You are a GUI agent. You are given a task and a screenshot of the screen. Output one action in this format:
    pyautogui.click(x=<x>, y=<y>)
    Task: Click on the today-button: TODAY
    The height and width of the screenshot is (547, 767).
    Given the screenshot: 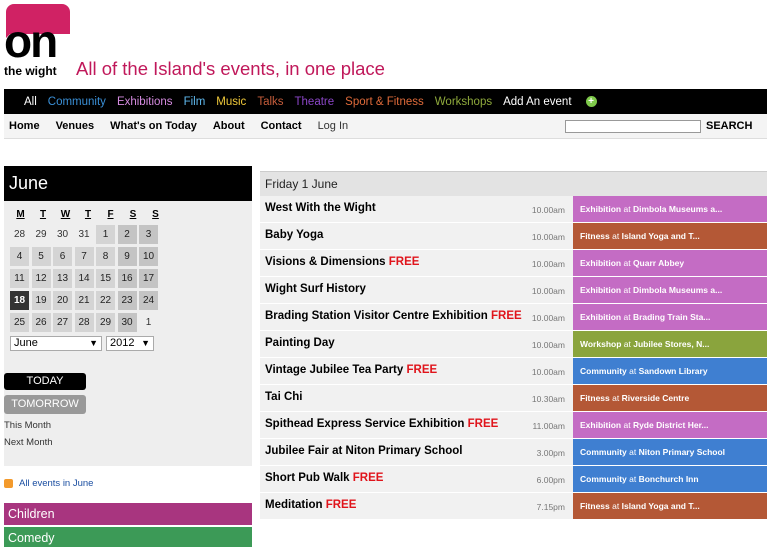 What is the action you would take?
    pyautogui.click(x=45, y=381)
    